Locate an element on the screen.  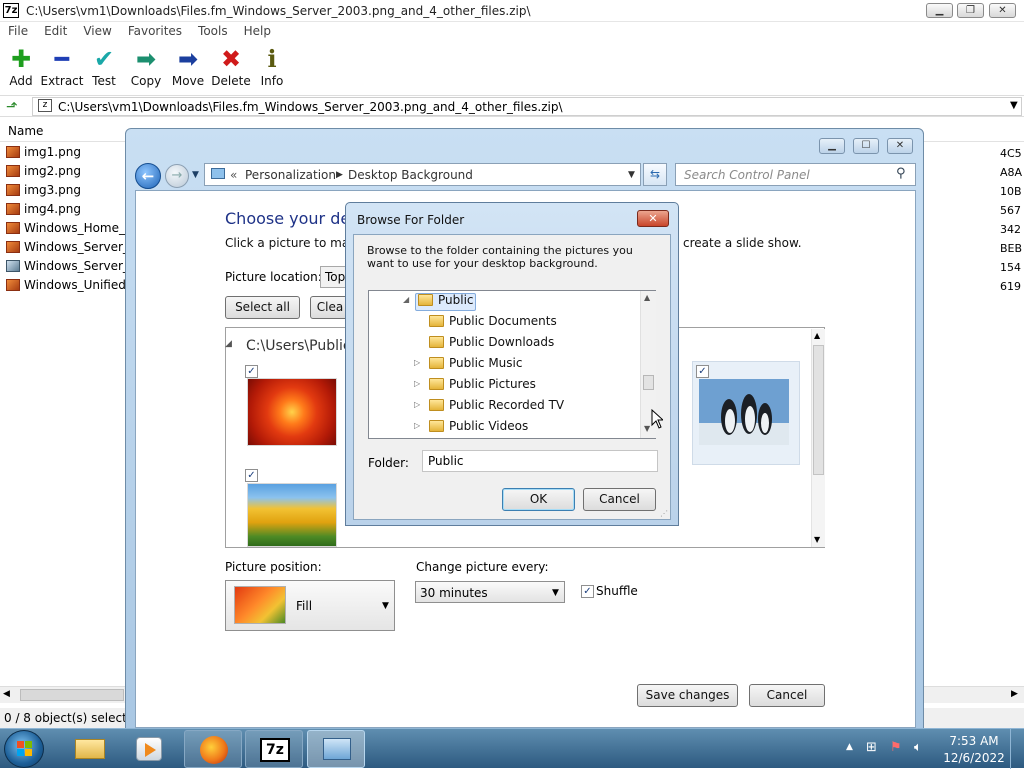
up-folder-icon: ⬏ is located at coordinates (12, 107).